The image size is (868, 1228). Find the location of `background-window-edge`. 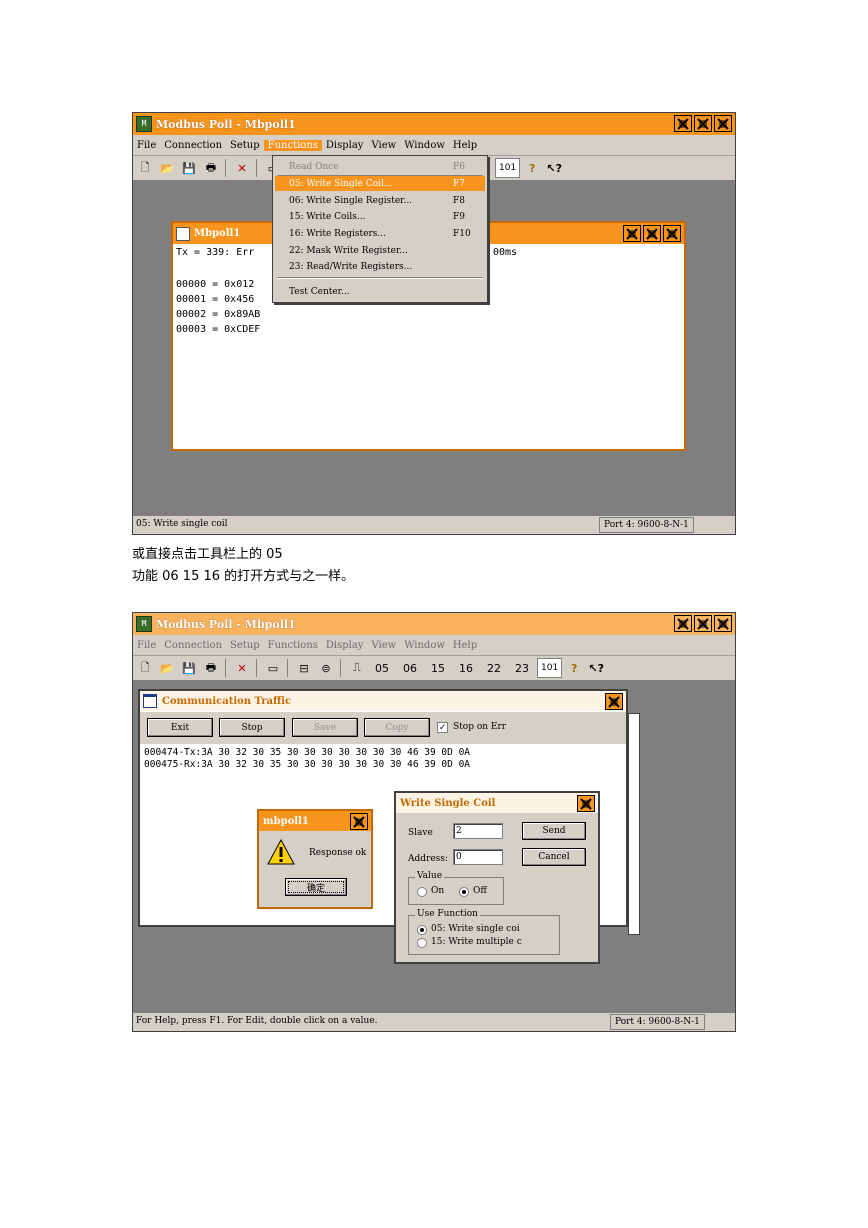

background-window-edge is located at coordinates (634, 824).